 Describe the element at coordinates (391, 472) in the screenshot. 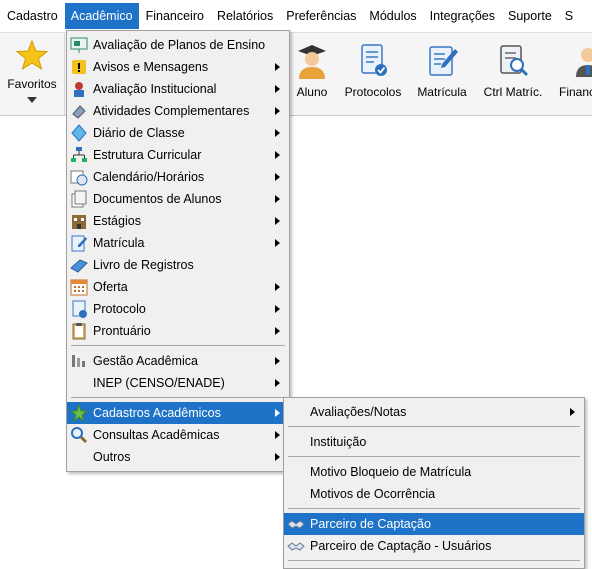

I see `menu-item-label: Motivo Bloqueio de Matrícula` at that location.